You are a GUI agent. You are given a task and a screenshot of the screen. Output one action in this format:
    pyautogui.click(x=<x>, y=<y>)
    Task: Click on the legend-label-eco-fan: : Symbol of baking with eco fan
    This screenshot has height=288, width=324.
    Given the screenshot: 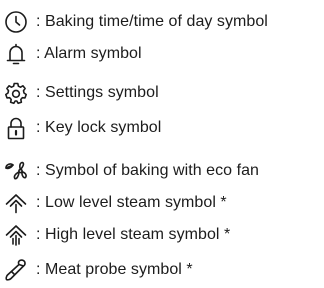 What is the action you would take?
    pyautogui.click(x=148, y=170)
    